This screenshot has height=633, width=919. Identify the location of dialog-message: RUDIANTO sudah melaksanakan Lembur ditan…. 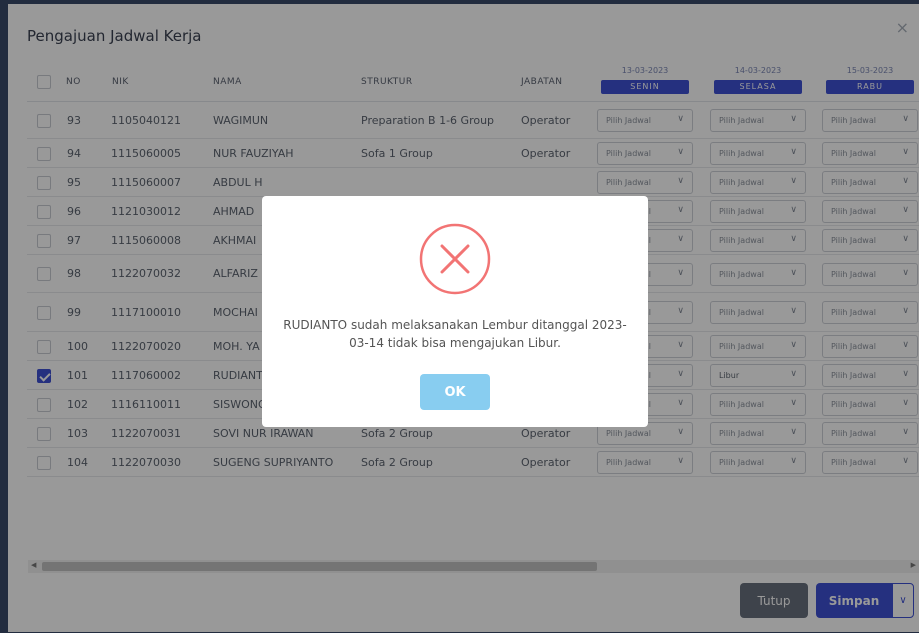
(455, 334).